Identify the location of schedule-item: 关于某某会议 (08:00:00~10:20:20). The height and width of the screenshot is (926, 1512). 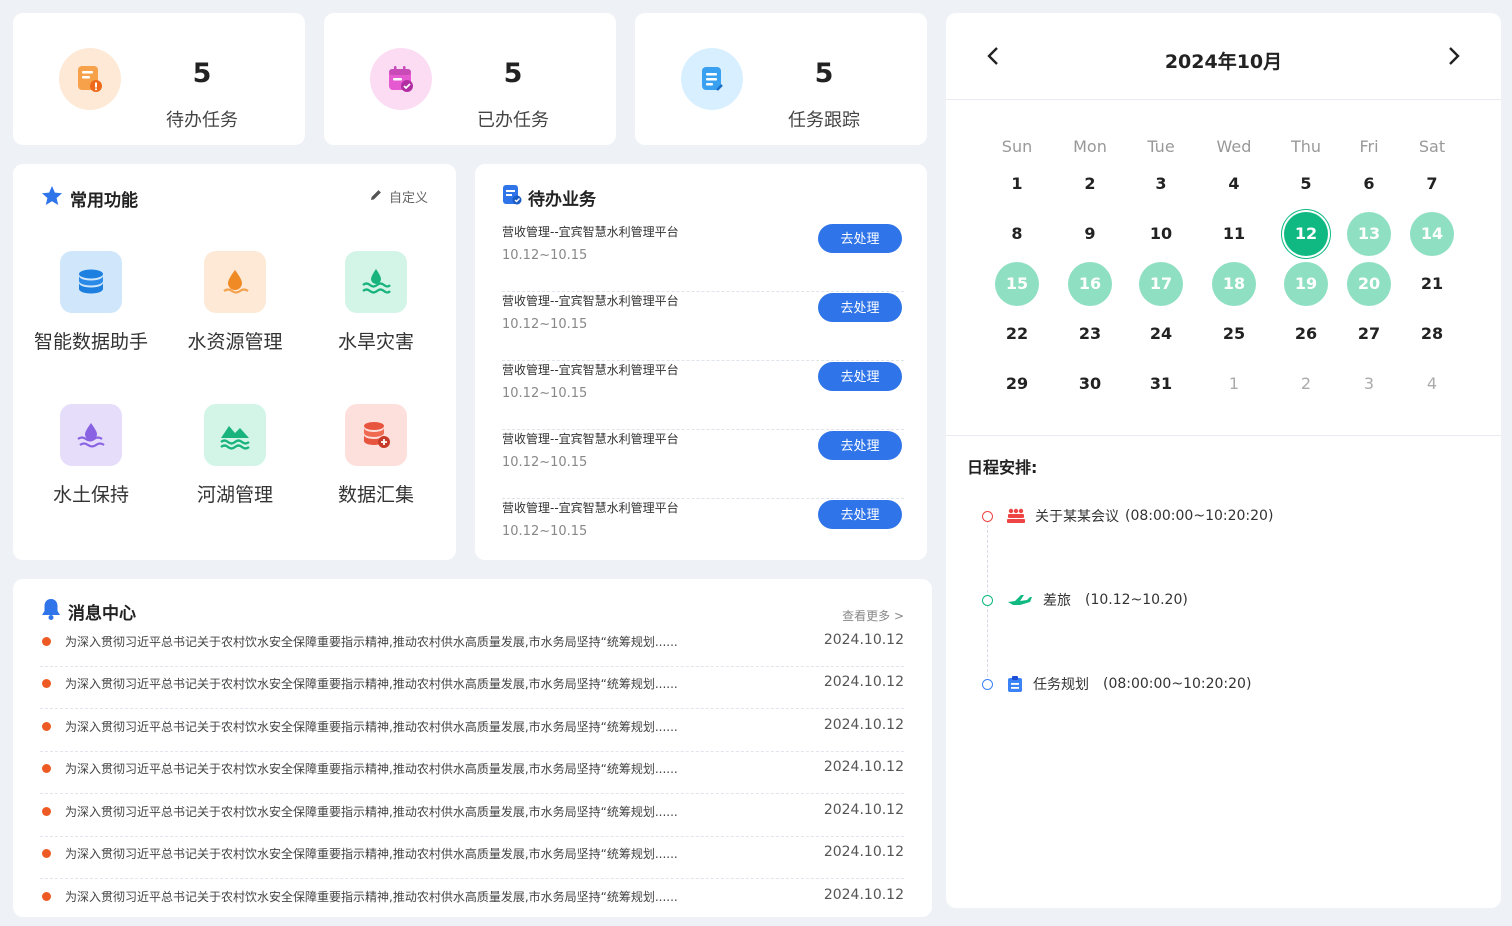
(1127, 516).